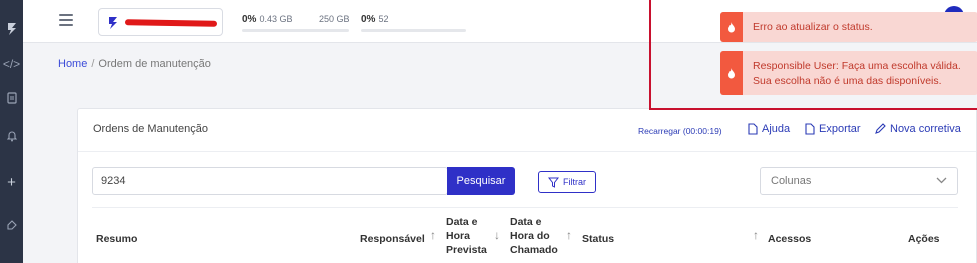  I want to click on card-title: Ordens de Manutenção, so click(150, 129).